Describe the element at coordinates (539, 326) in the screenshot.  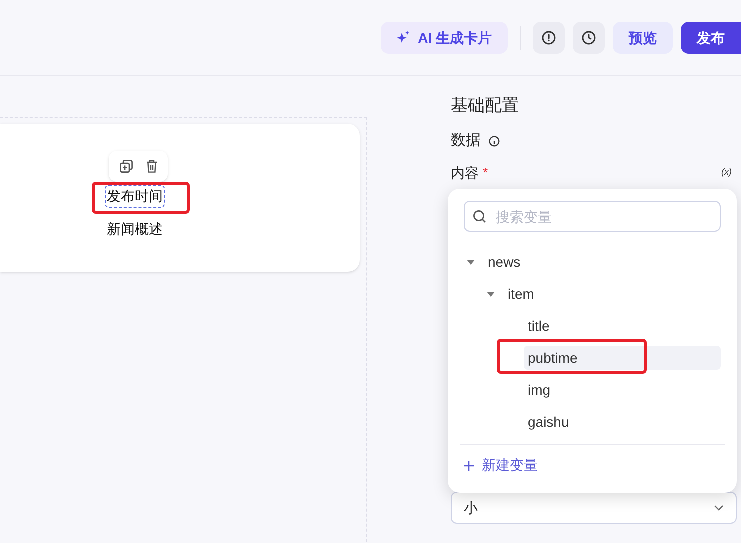
I see `variable-tree-item: title` at that location.